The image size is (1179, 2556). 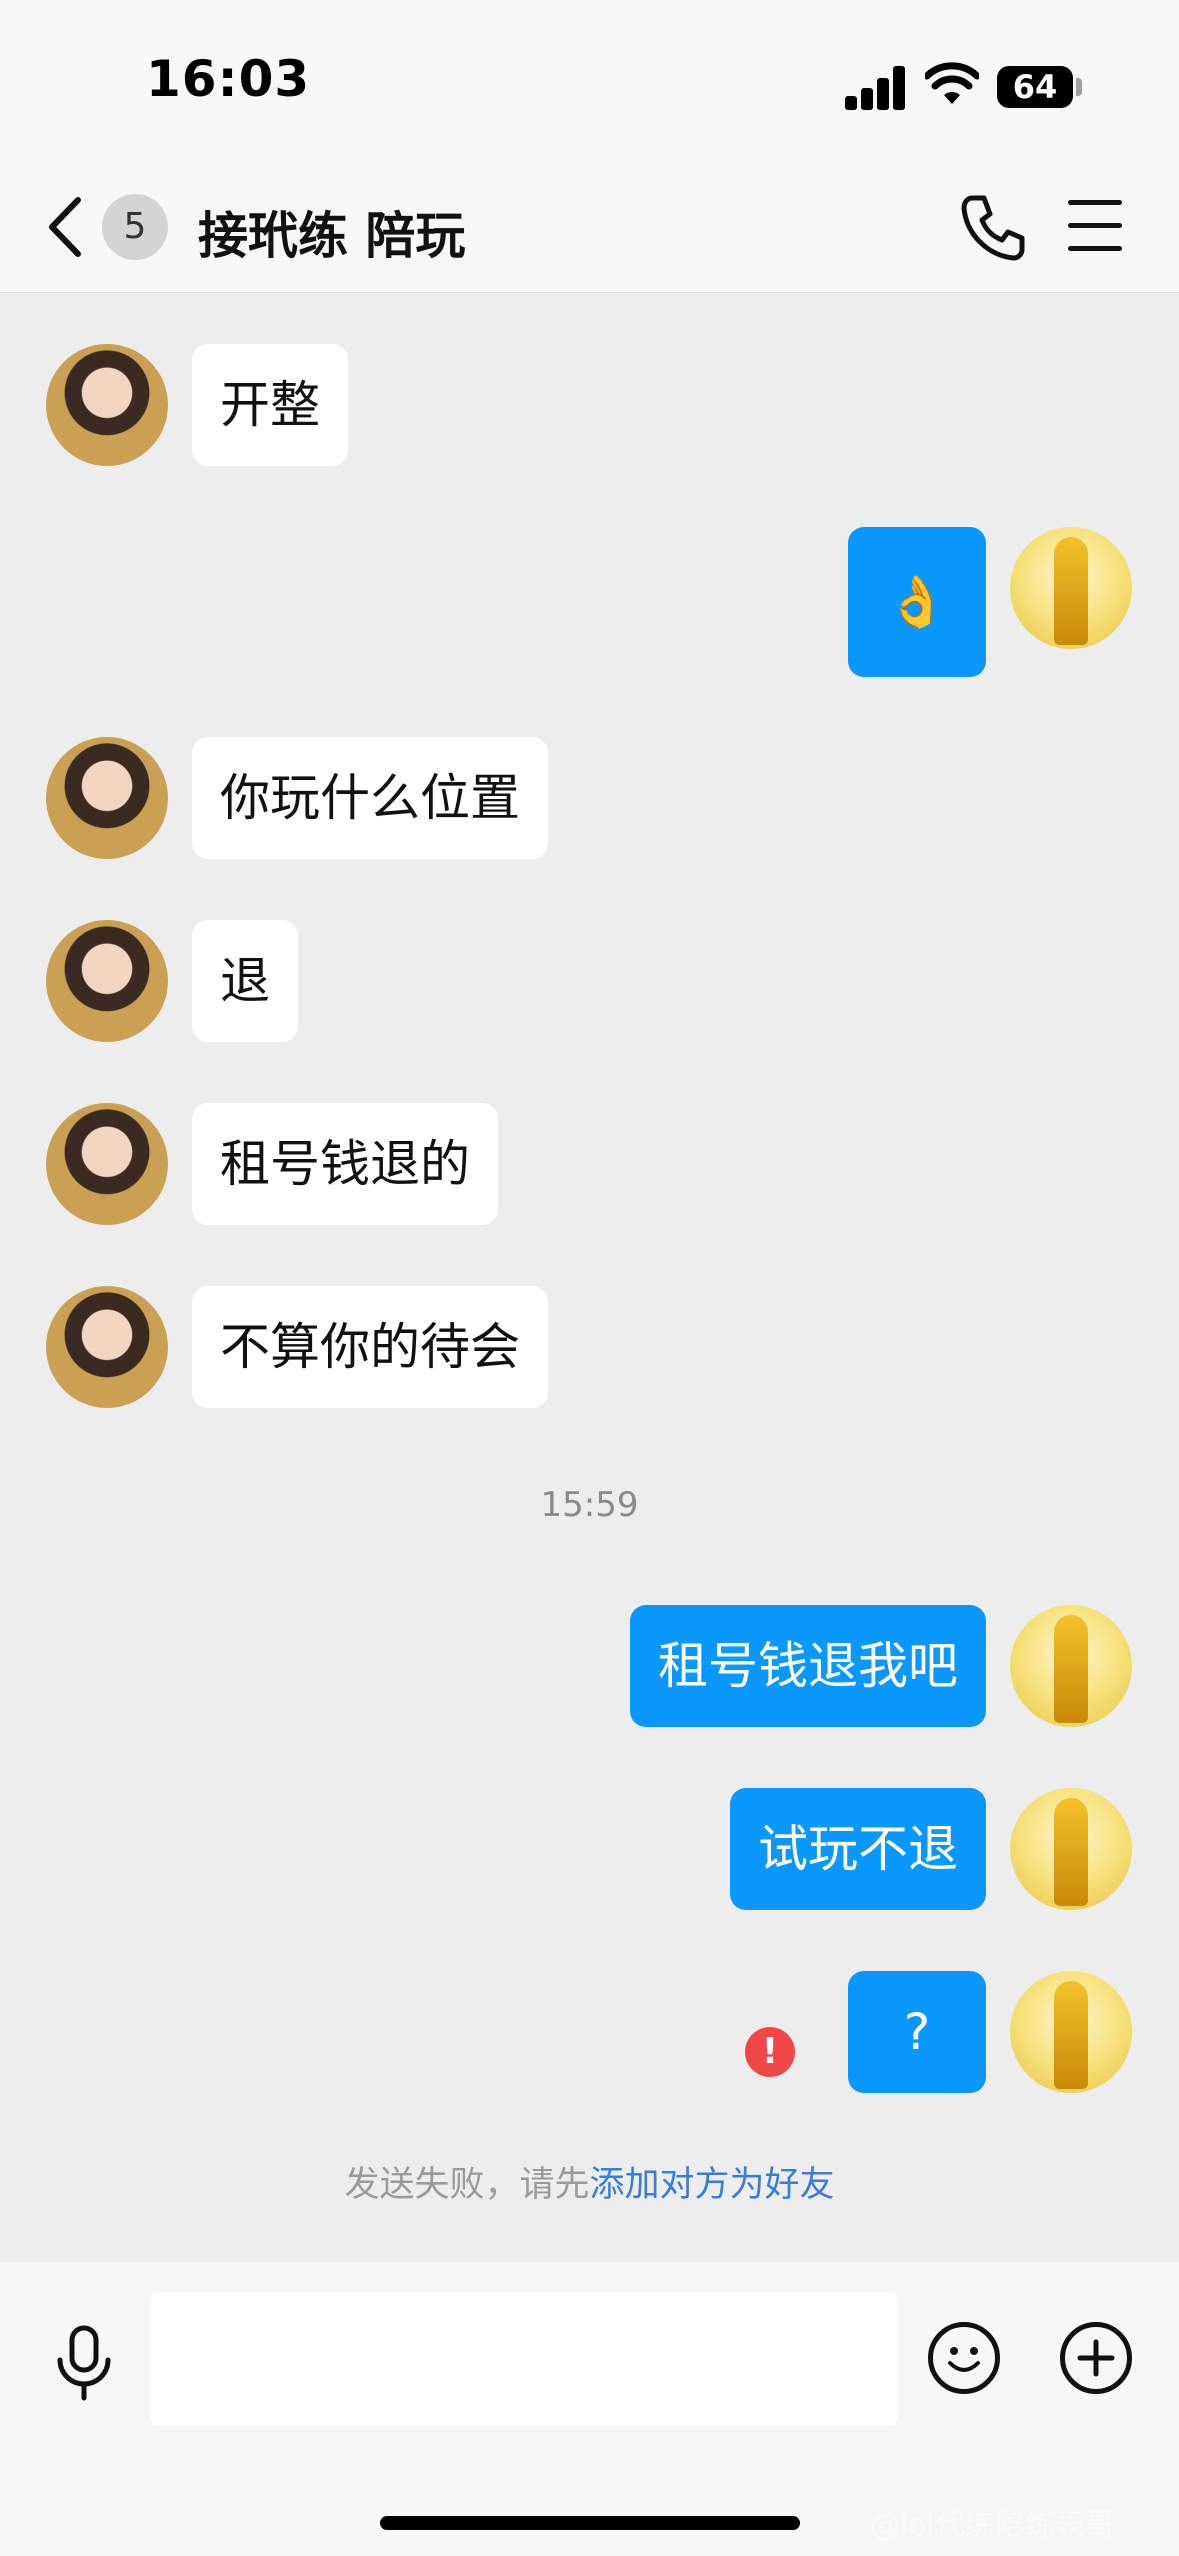 I want to click on microphone-icon, so click(x=84, y=2364).